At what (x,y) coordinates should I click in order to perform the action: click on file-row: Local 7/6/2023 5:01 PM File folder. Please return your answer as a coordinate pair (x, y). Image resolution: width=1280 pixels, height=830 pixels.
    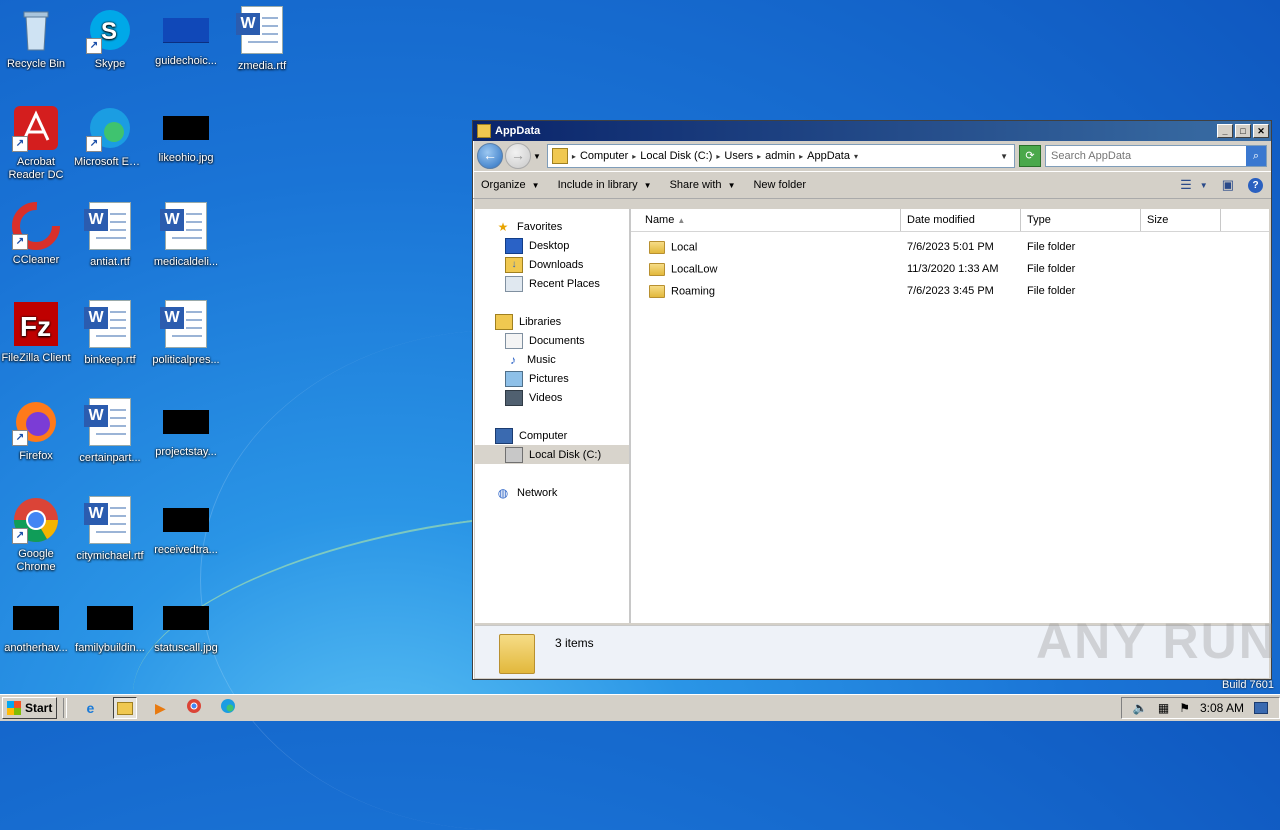
    Looking at the image, I should click on (950, 247).